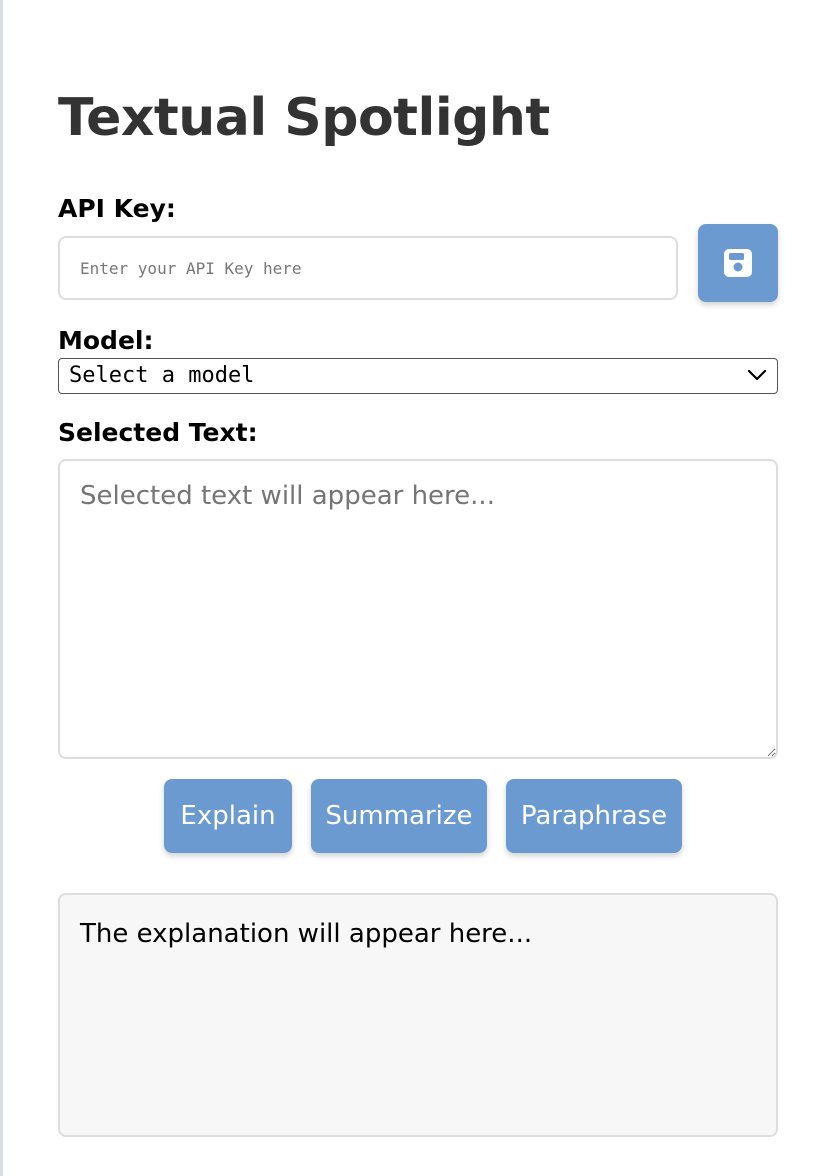 The image size is (832, 1176). What do you see at coordinates (117, 208) in the screenshot?
I see `api-key-label: API Key:` at bounding box center [117, 208].